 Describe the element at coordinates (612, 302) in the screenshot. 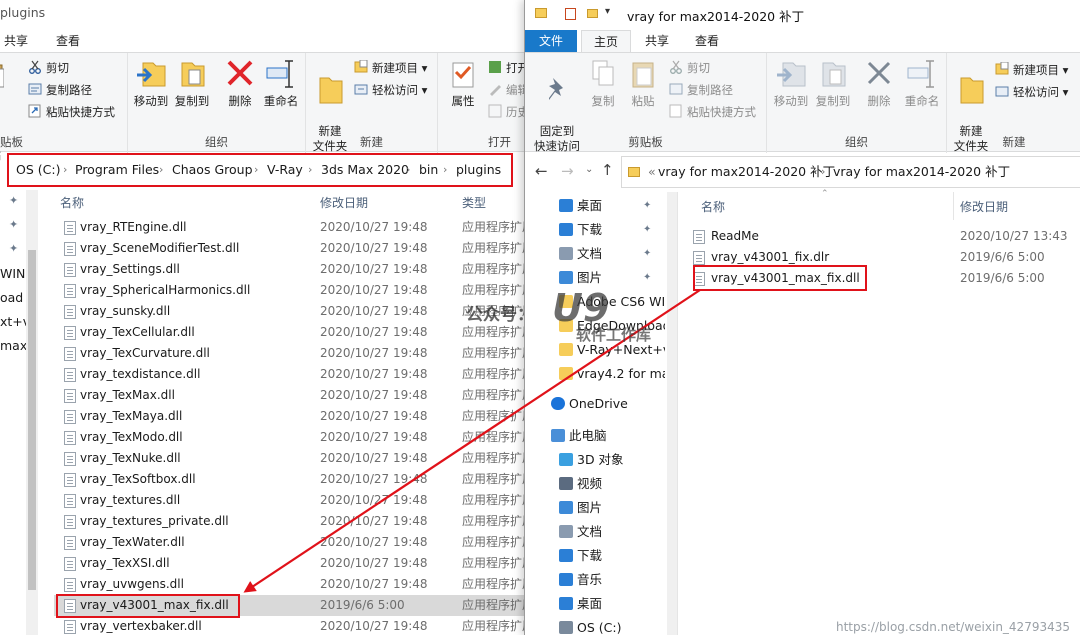

I see `nav-item: Adobe CS6 WIN` at that location.